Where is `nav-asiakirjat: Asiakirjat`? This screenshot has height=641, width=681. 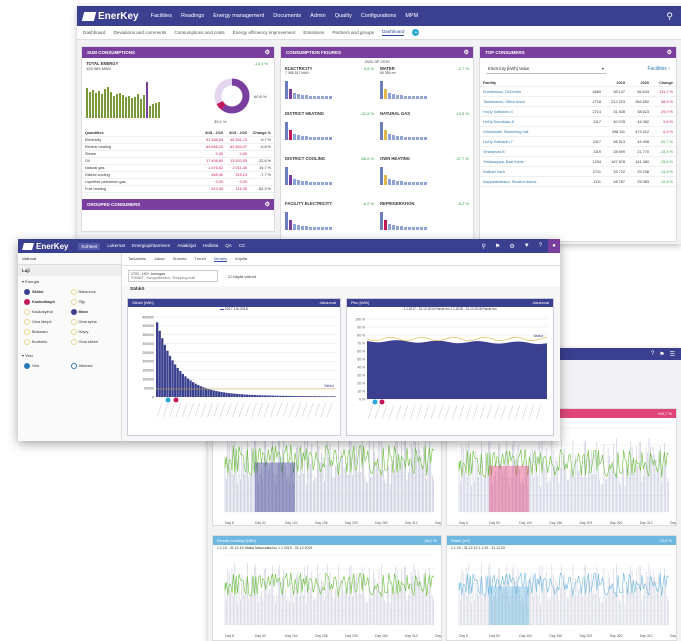
nav-asiakirjat: Asiakirjat is located at coordinates (186, 246).